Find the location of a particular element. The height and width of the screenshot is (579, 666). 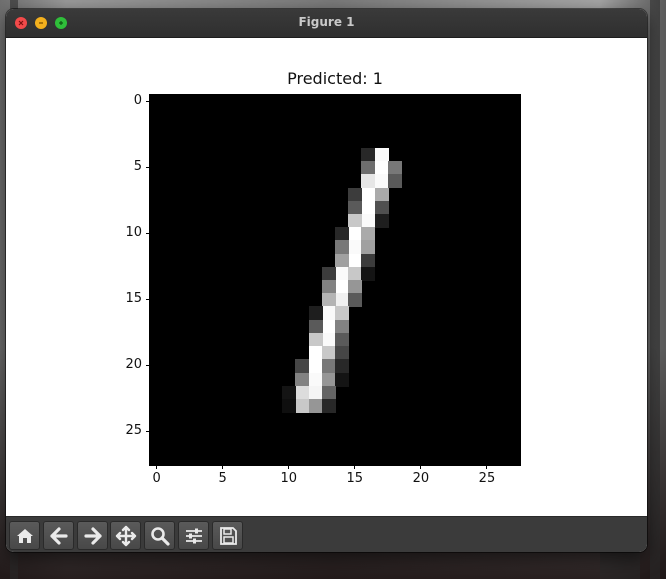

y-tick-label: 20 is located at coordinates (133, 364).